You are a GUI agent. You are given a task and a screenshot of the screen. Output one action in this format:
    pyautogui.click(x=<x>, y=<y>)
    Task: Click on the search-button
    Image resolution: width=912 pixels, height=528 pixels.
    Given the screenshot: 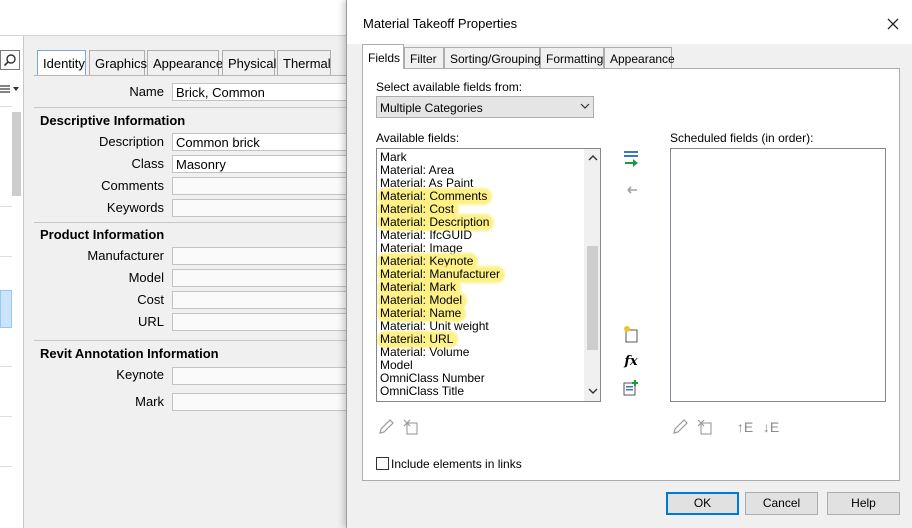 What is the action you would take?
    pyautogui.click(x=10, y=60)
    